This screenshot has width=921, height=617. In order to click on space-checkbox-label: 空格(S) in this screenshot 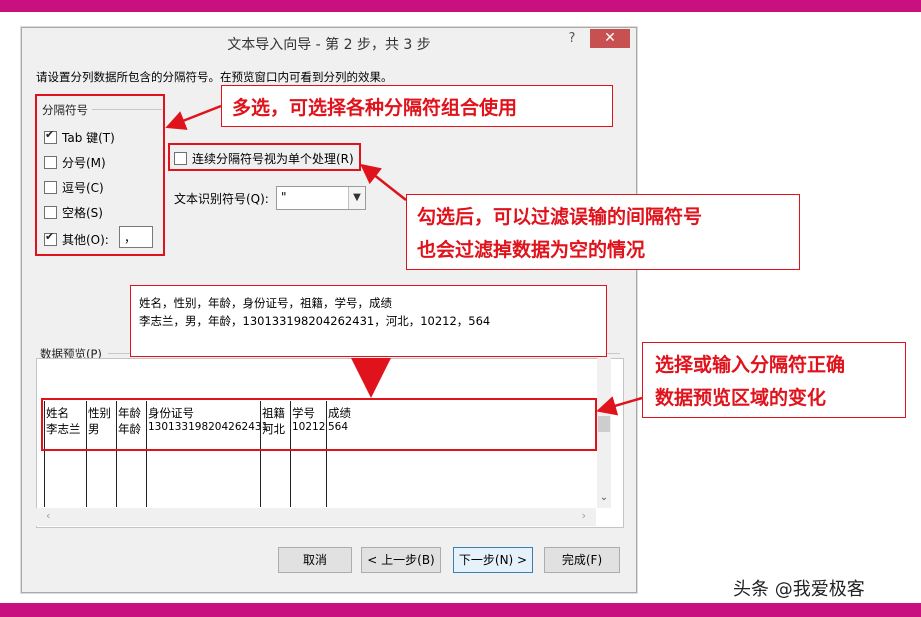, I will do `click(82, 212)`.